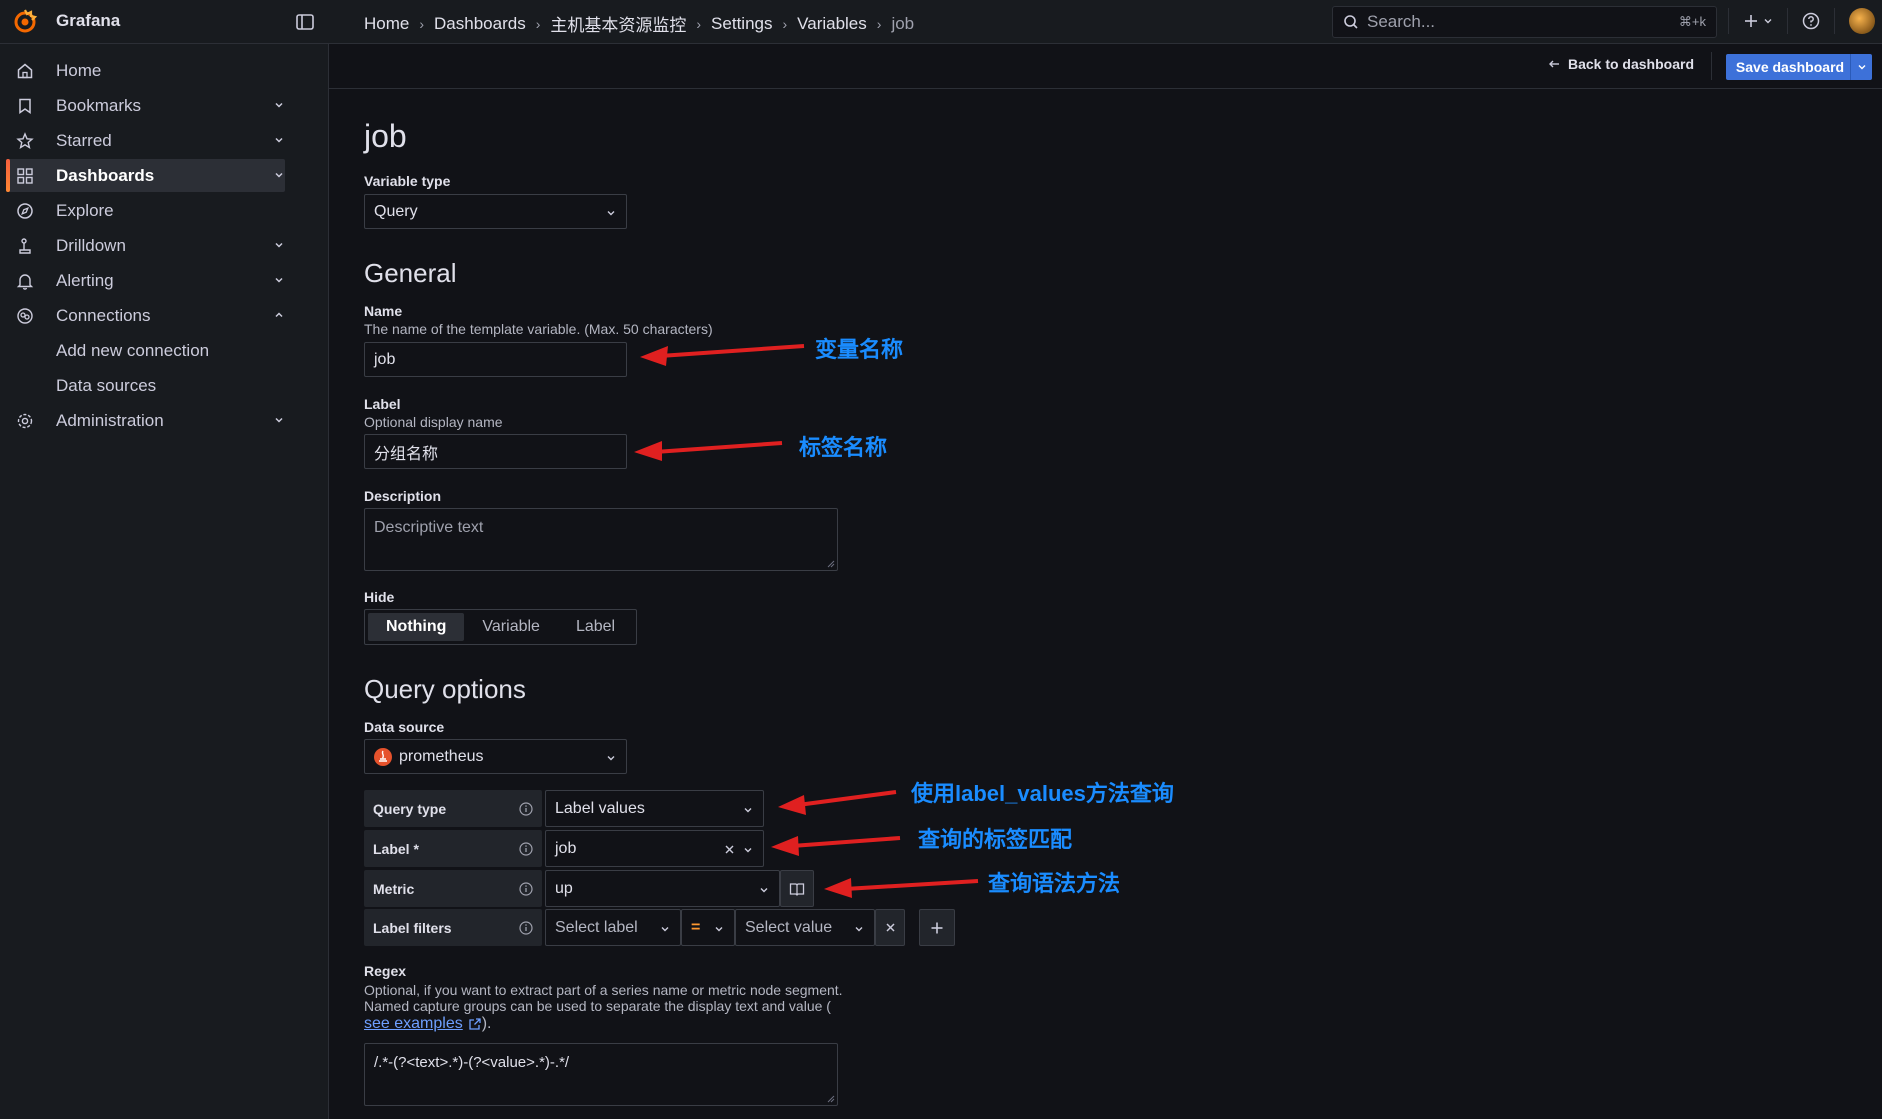 This screenshot has height=1119, width=1882. What do you see at coordinates (601, 1074) in the screenshot?
I see `regex-field: /.*-(?<text>.*)-(?<value>.*)-.*/` at bounding box center [601, 1074].